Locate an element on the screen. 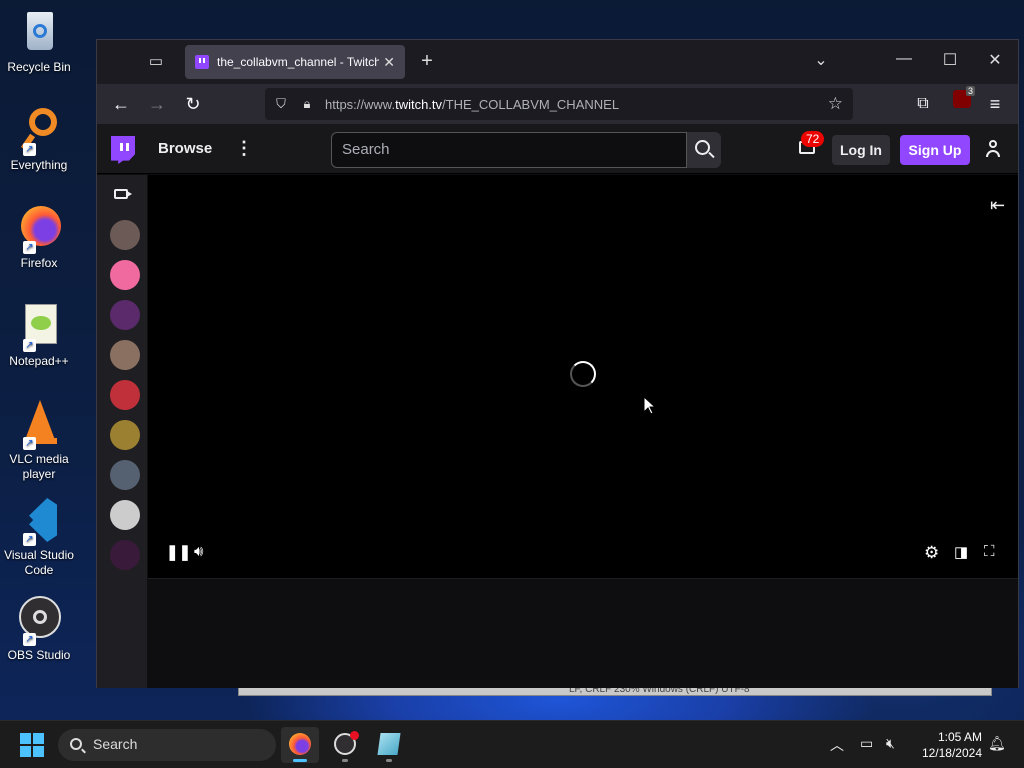  desktop-icon-notepad-plus-plus: ↗ Notepad++ is located at coordinates (39, 335).